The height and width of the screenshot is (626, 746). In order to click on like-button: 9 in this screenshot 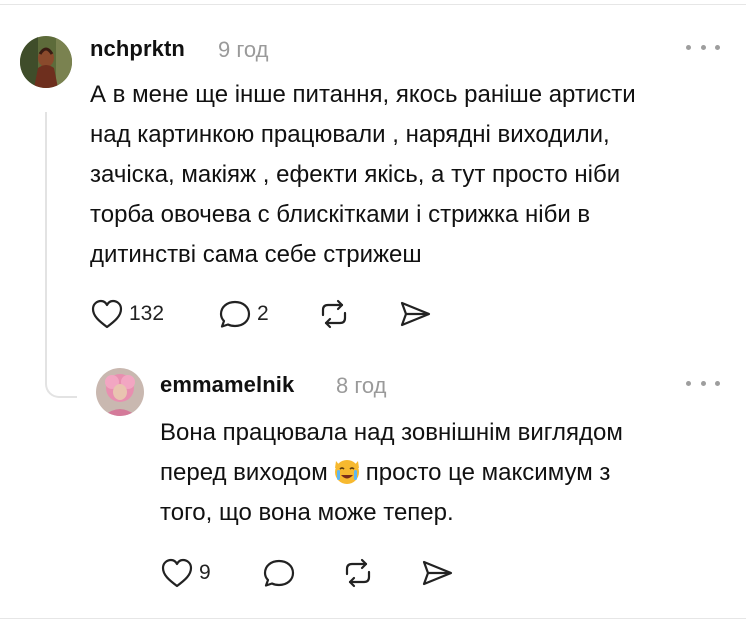, I will do `click(185, 573)`.